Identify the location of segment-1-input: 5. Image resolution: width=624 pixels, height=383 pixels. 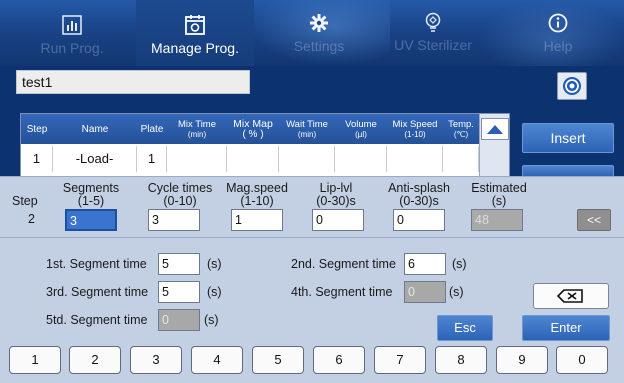
(179, 264).